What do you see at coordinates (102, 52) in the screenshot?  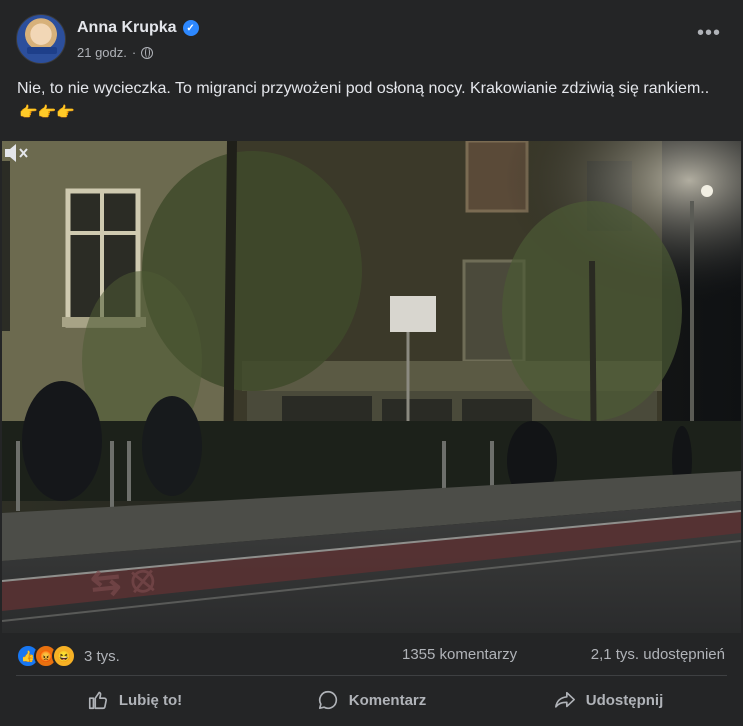 I see `post-time: 21 godz.` at bounding box center [102, 52].